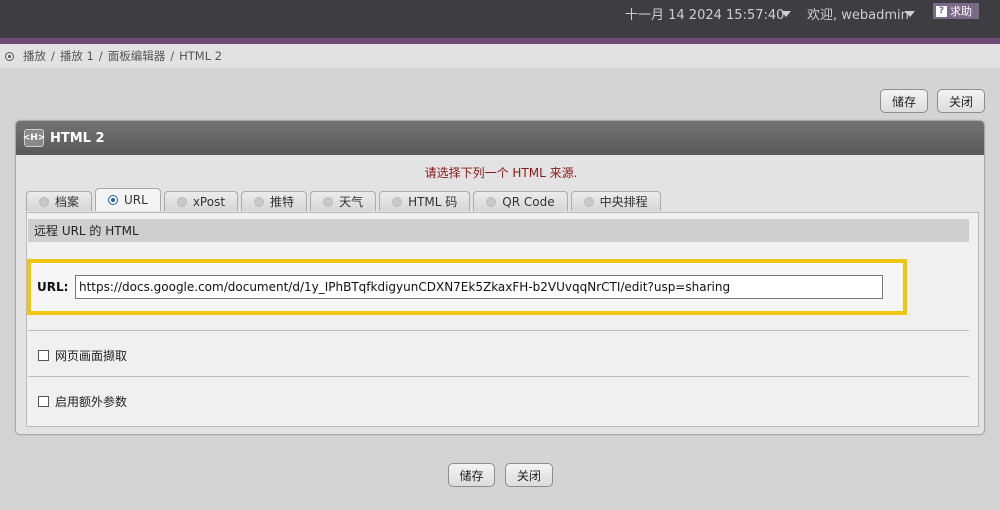 The height and width of the screenshot is (510, 1000). I want to click on tab-label: 中央排程, so click(623, 202).